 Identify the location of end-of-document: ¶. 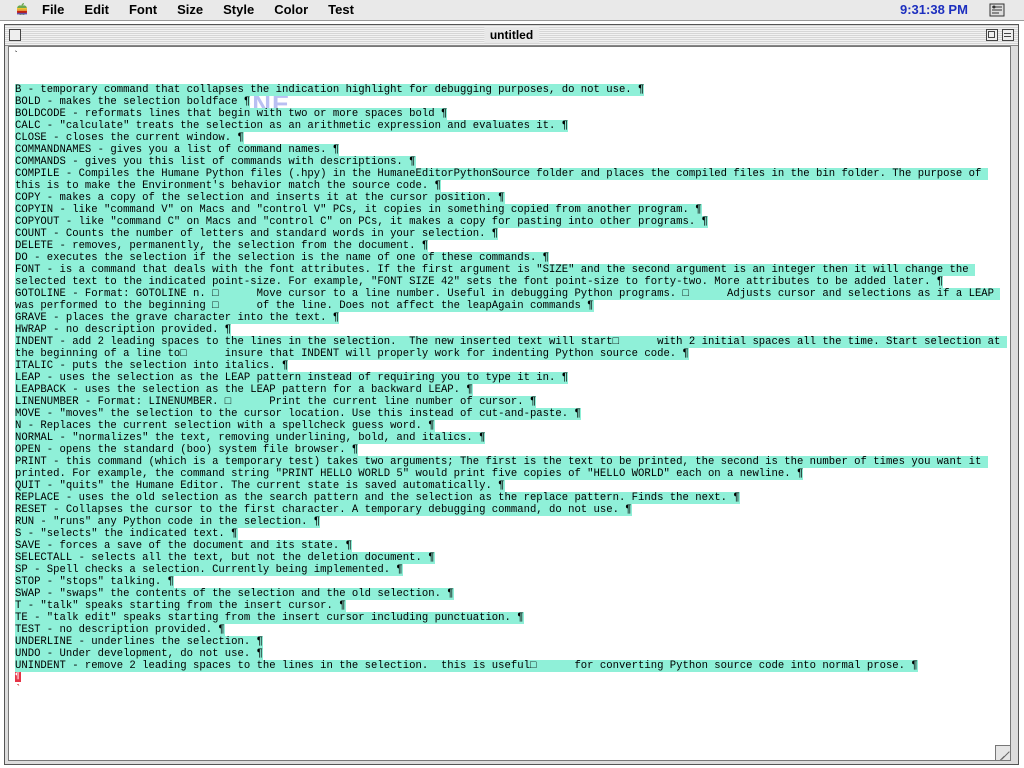
(512, 678).